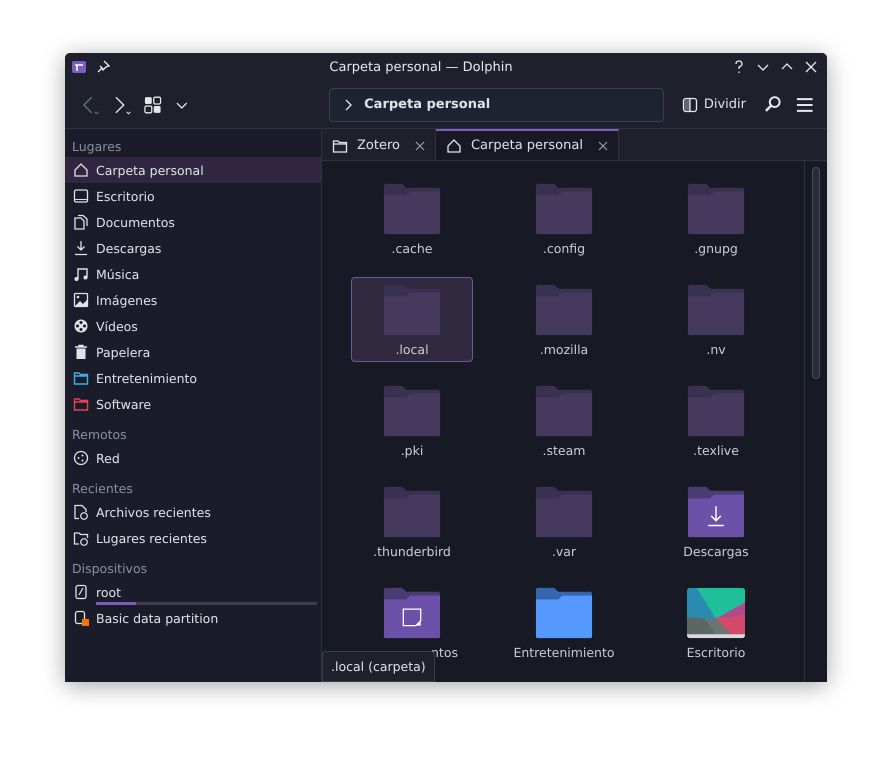  Describe the element at coordinates (153, 105) in the screenshot. I see `view-mode-icon` at that location.